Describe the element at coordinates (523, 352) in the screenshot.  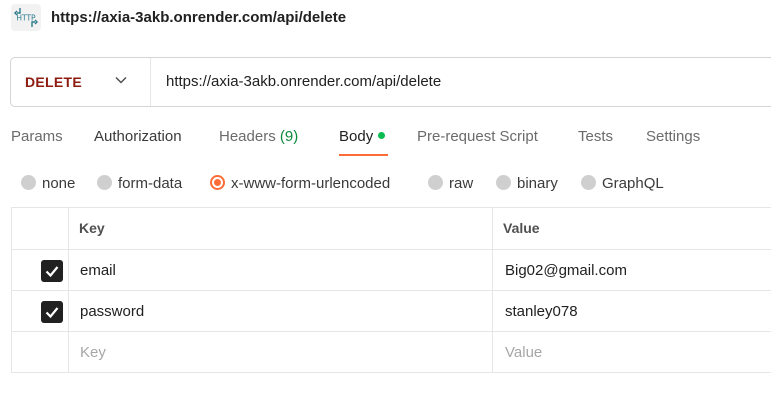
I see `new-value-input: Value` at that location.